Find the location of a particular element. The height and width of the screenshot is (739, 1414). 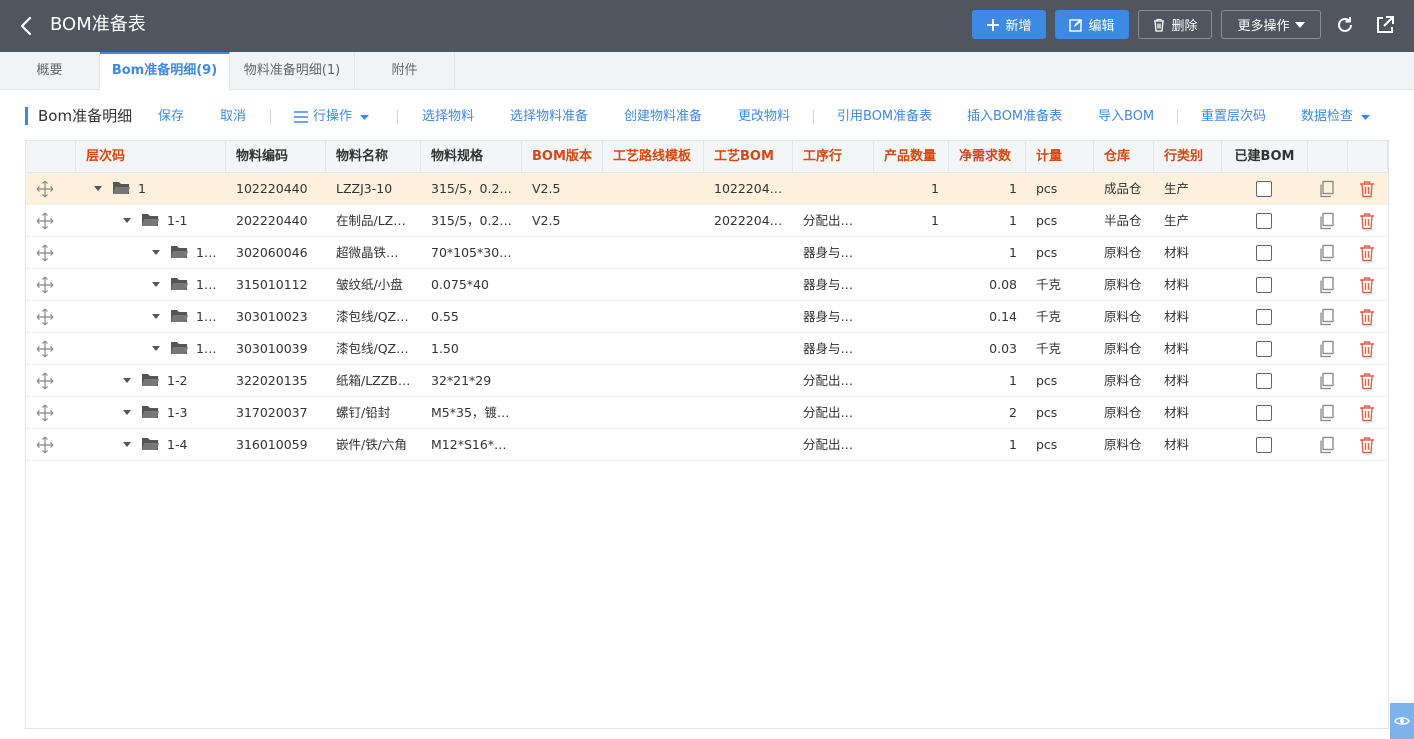

column-header: 净需求数 is located at coordinates (987, 157).